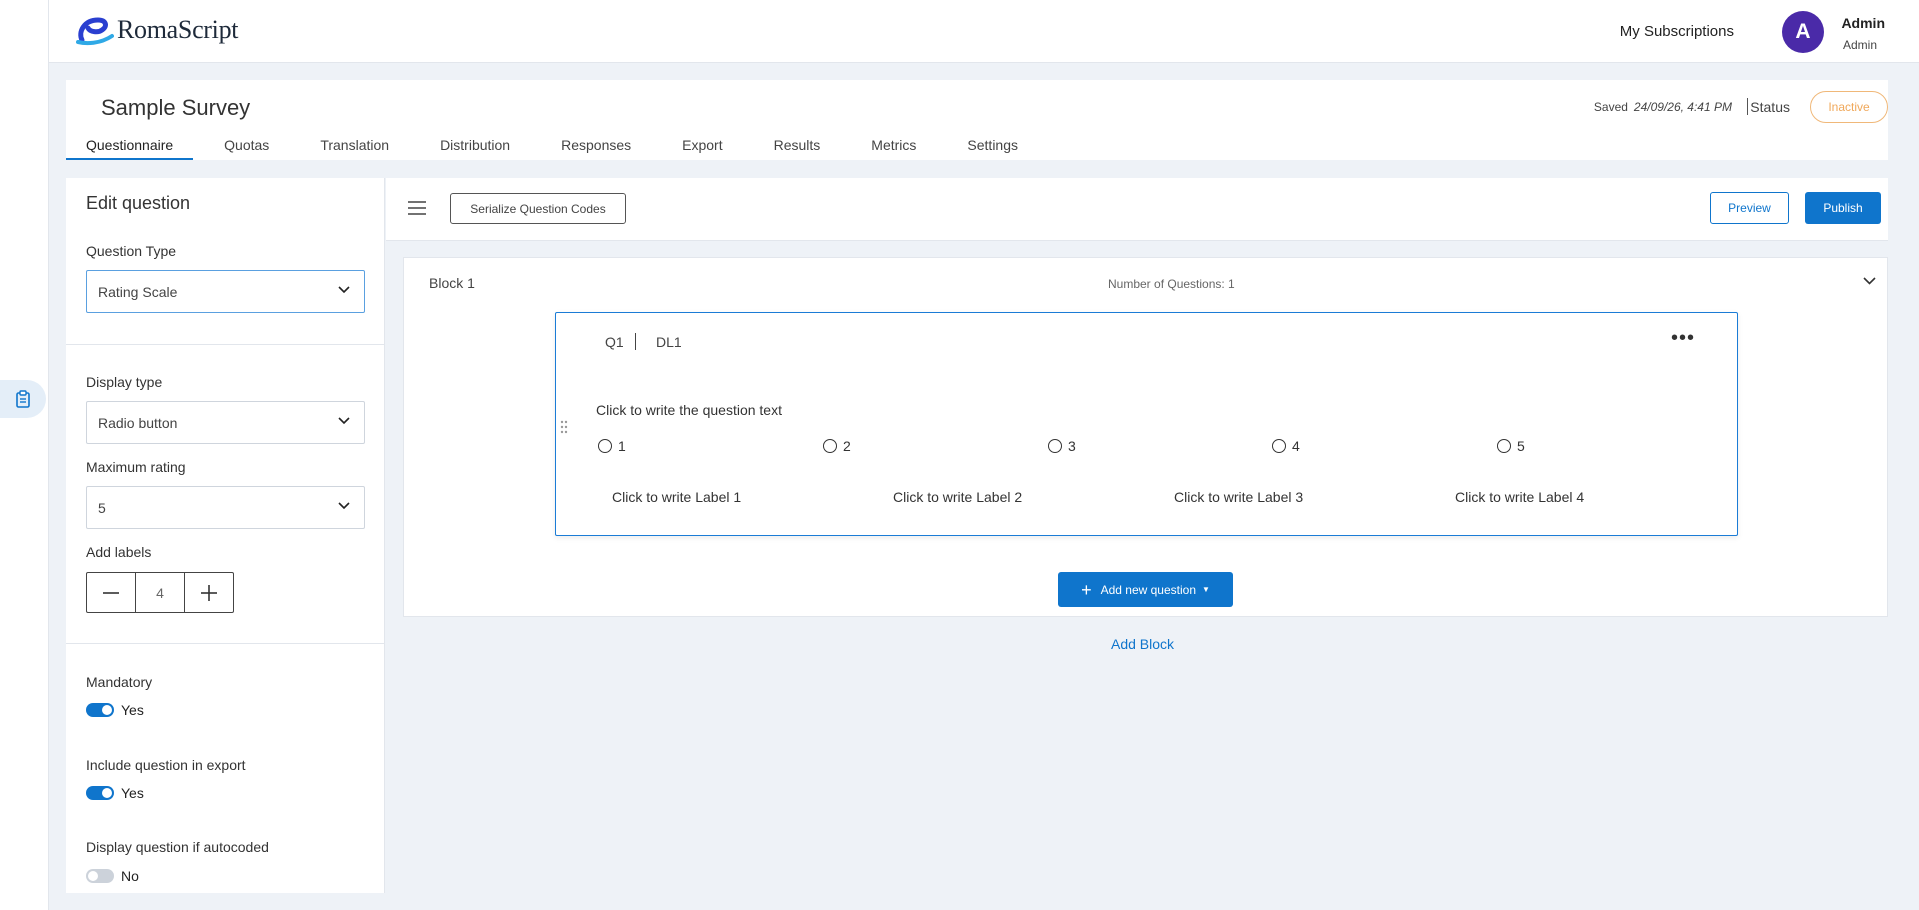 The height and width of the screenshot is (910, 1919). I want to click on plus-icon: +, so click(1086, 589).